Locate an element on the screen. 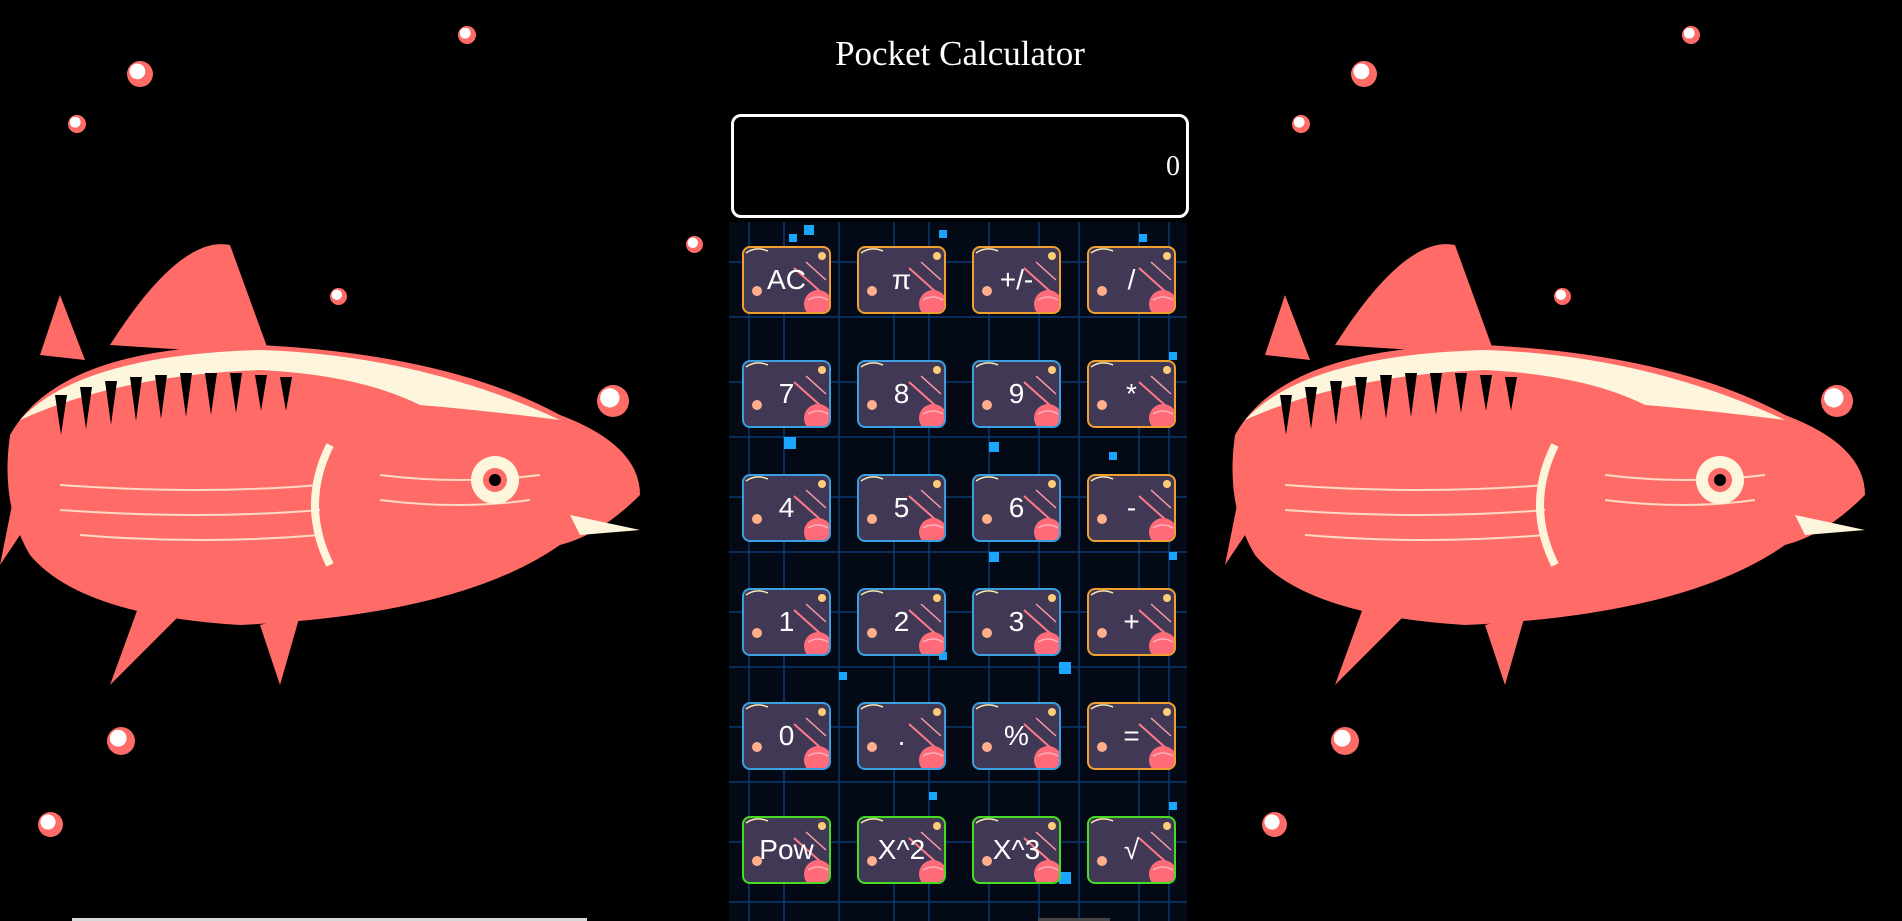 Image resolution: width=1902 pixels, height=921 pixels. power-button: Pow is located at coordinates (786, 850).